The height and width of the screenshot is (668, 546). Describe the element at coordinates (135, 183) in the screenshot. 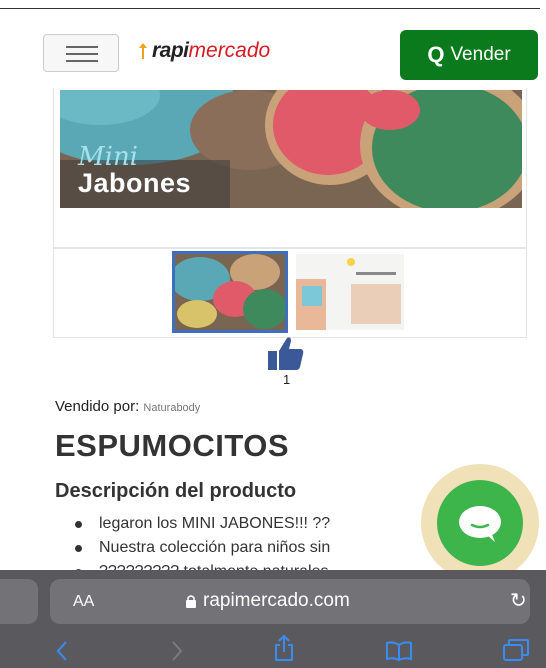

I see `caption-jabones: Jabones` at that location.